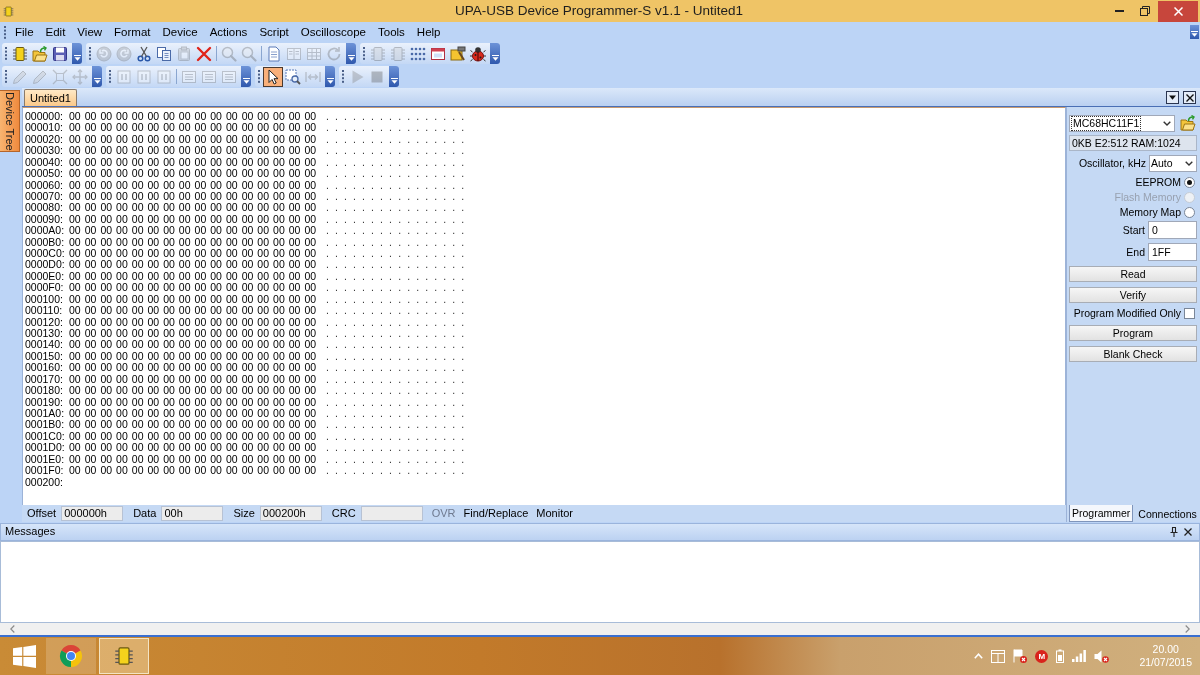  I want to click on menu-item: Format, so click(132, 32).